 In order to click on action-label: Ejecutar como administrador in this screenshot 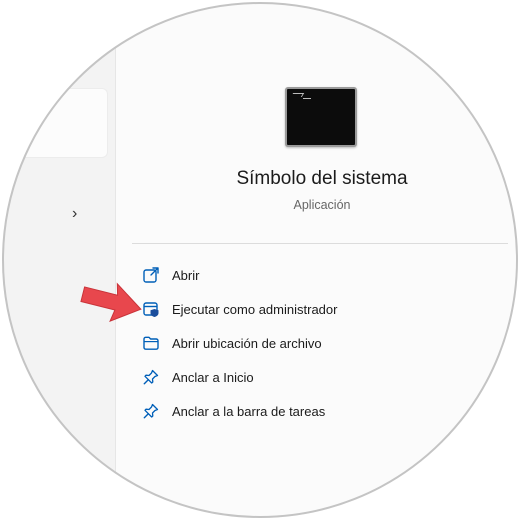, I will do `click(255, 309)`.